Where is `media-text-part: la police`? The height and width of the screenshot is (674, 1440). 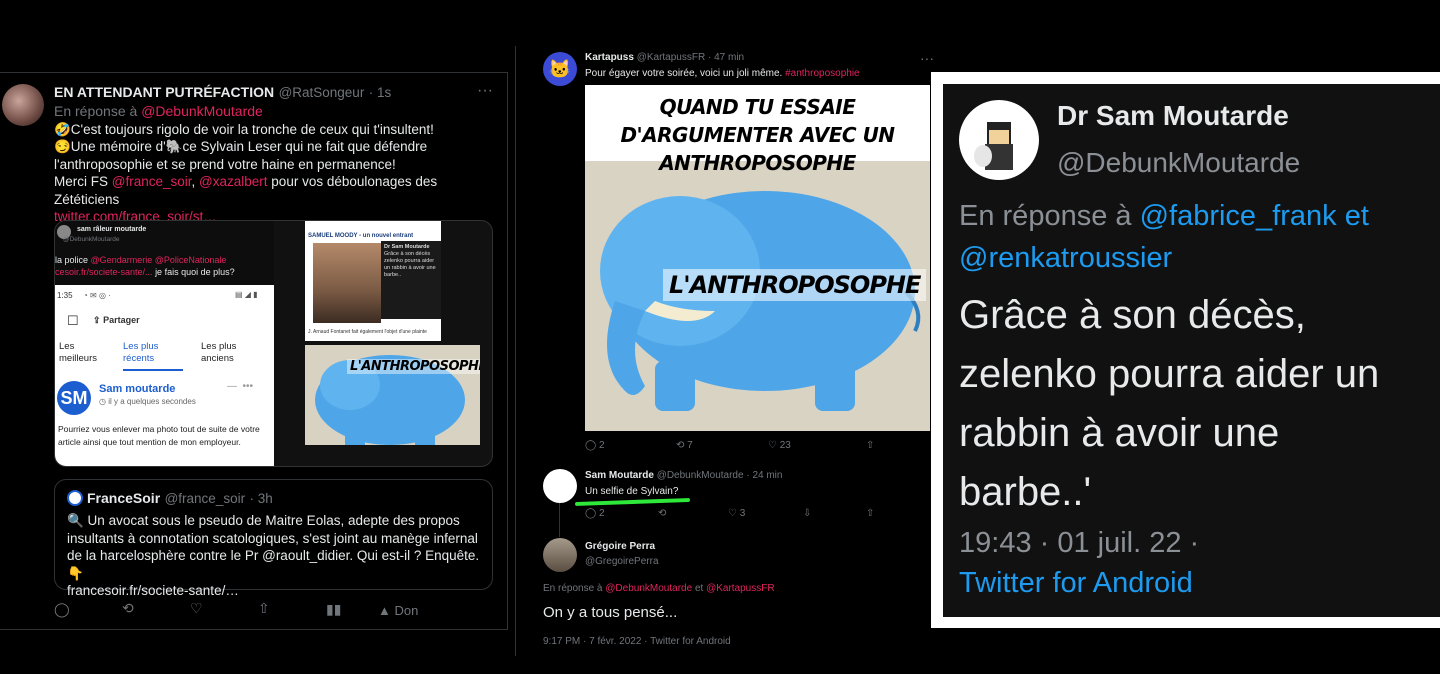 media-text-part: la police is located at coordinates (72, 260).